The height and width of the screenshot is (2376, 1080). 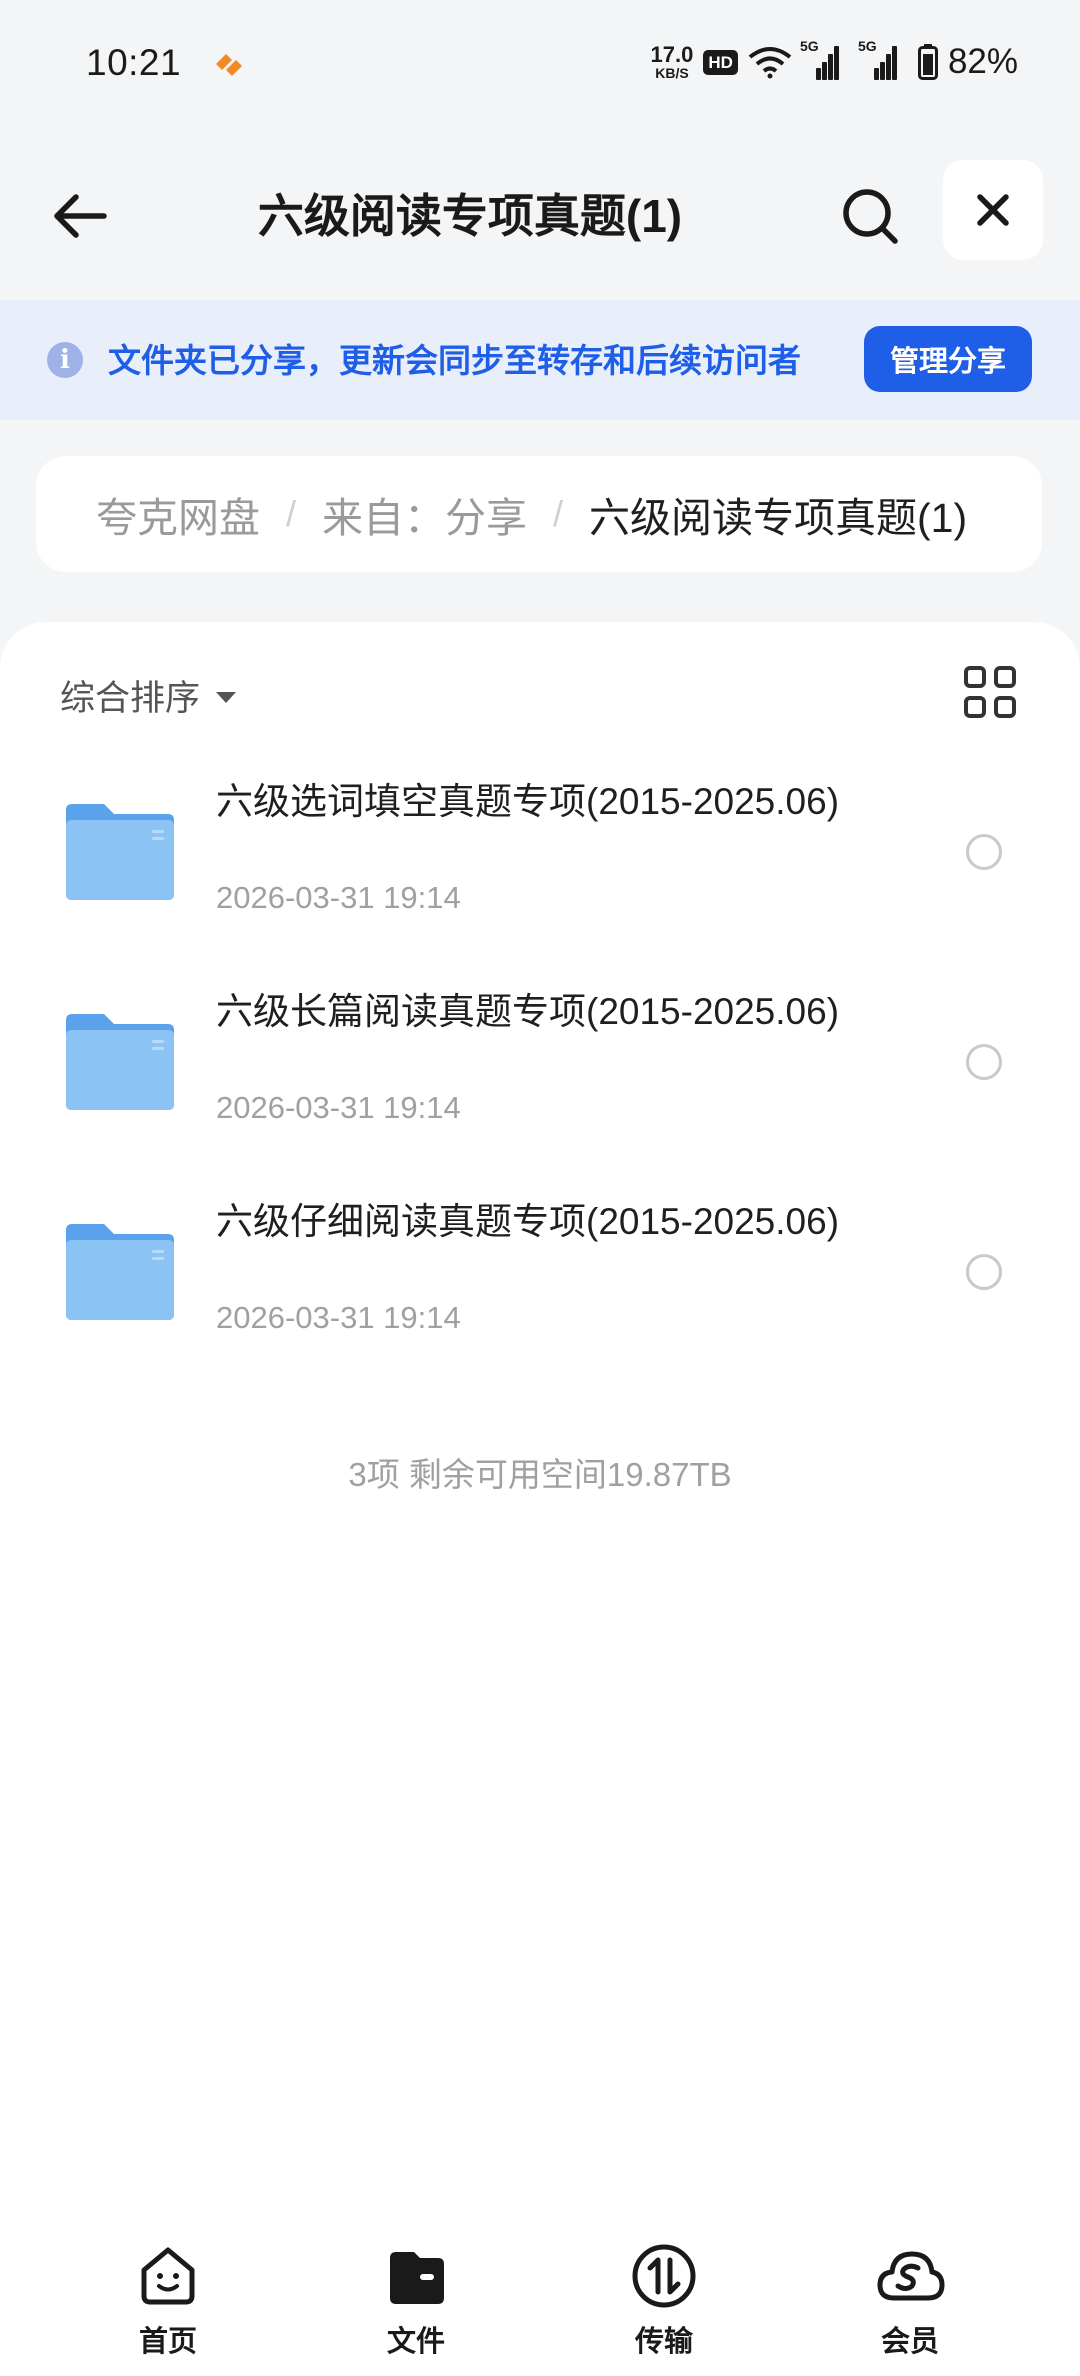 I want to click on arrow-left-icon, so click(x=80, y=216).